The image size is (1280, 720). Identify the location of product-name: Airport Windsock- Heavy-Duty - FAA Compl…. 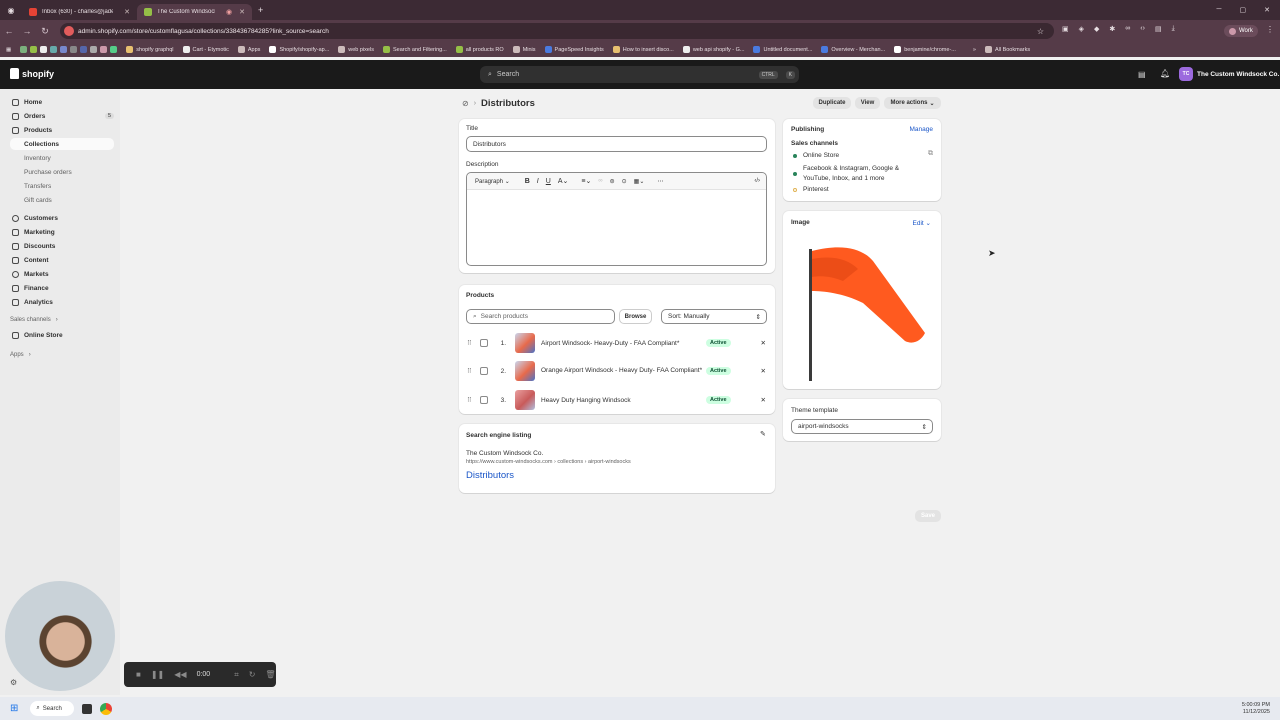
(623, 343).